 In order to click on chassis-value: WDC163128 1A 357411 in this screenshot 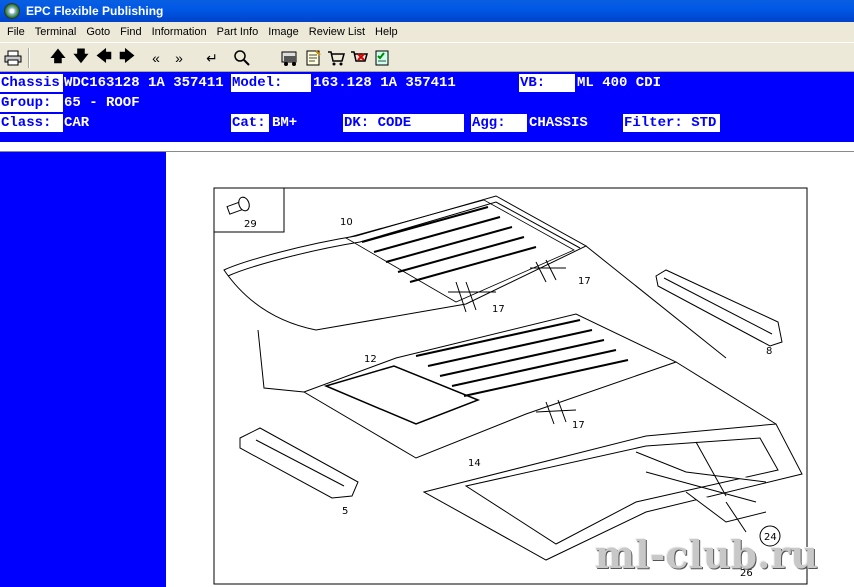, I will do `click(144, 83)`.